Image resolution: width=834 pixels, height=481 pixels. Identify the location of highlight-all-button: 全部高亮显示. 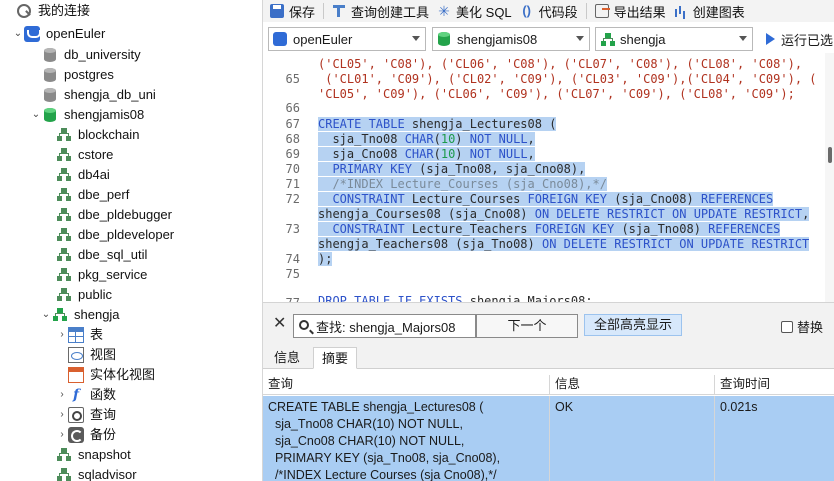
(633, 325).